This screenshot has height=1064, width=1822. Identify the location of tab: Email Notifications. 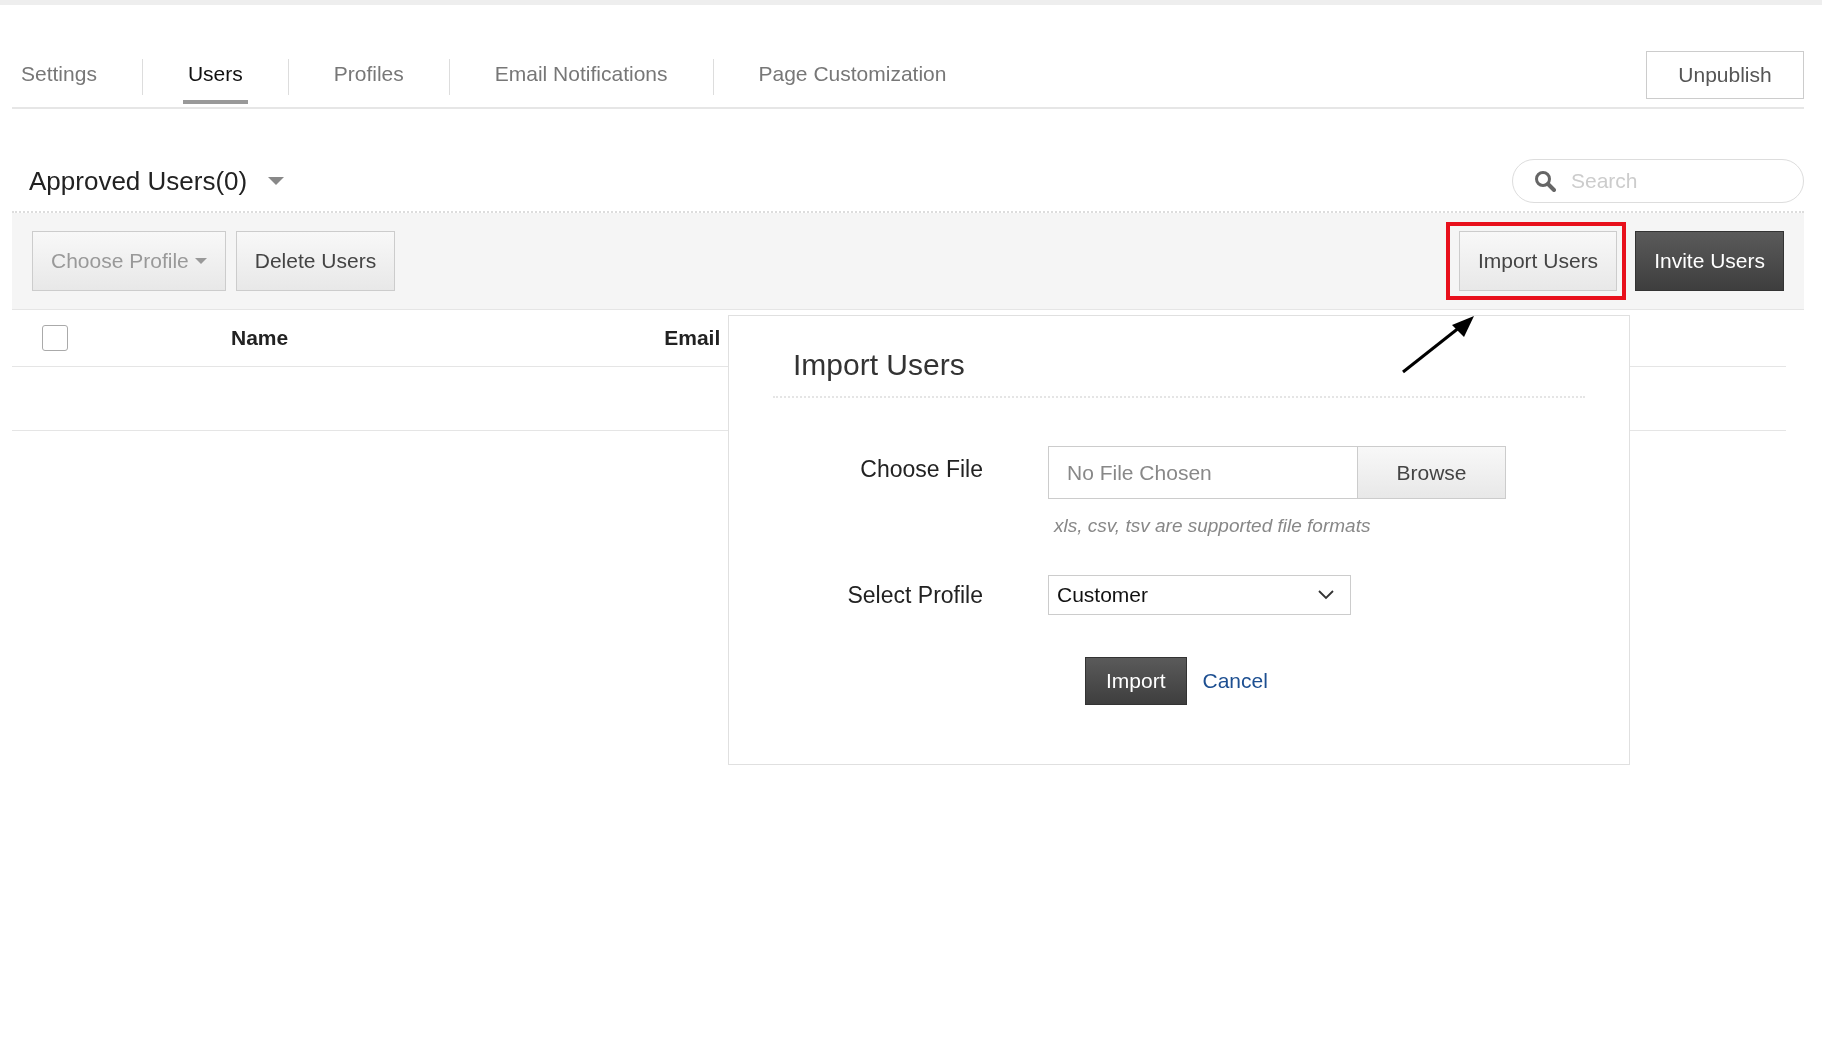
(581, 77).